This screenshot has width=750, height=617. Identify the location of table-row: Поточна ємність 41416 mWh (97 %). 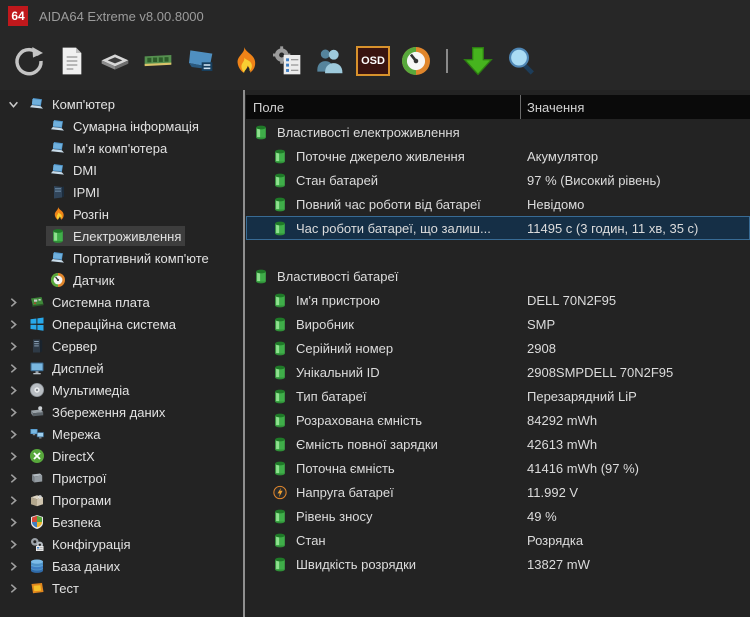
(498, 468).